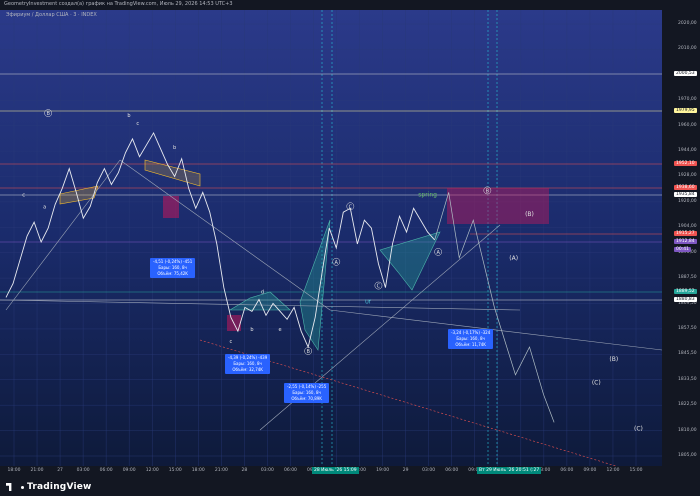 The image size is (700, 496). What do you see at coordinates (687, 100) in the screenshot?
I see `price-tick-label: 1970,00` at bounding box center [687, 100].